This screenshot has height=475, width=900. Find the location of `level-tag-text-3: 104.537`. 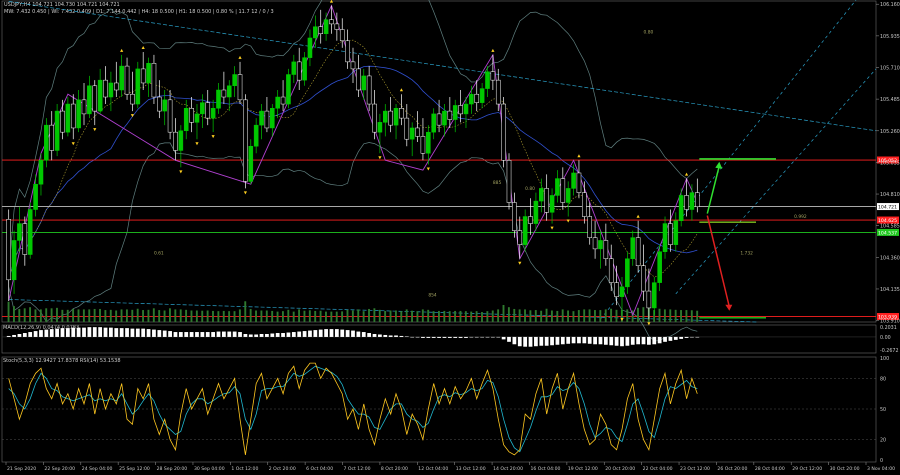

level-tag-text-3: 104.537 is located at coordinates (887, 233).